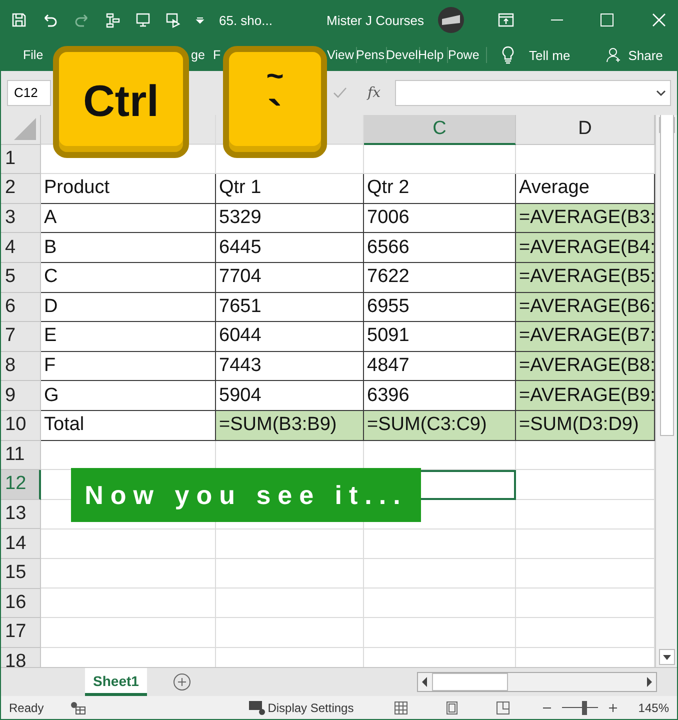 The image size is (678, 720). Describe the element at coordinates (21, 515) in the screenshot. I see `row-header: 13` at that location.